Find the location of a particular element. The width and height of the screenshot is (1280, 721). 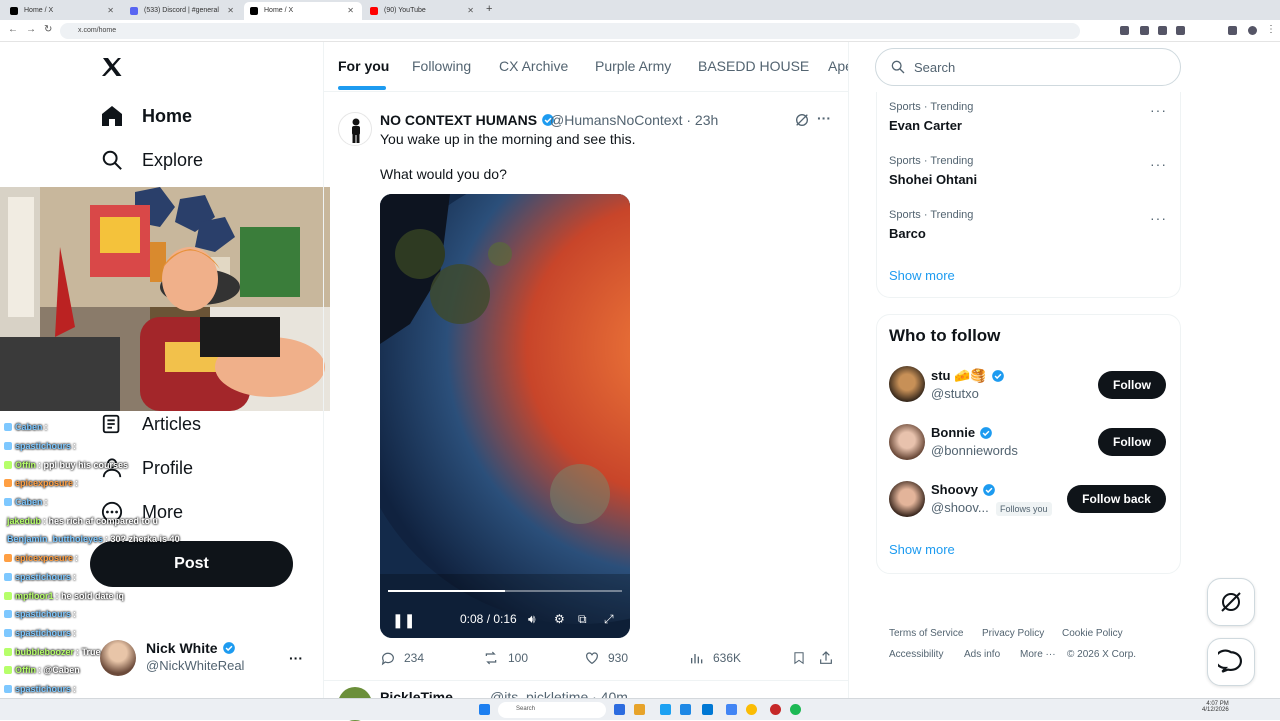

footer-copyright: © 2026 X Corp. is located at coordinates (1102, 654).